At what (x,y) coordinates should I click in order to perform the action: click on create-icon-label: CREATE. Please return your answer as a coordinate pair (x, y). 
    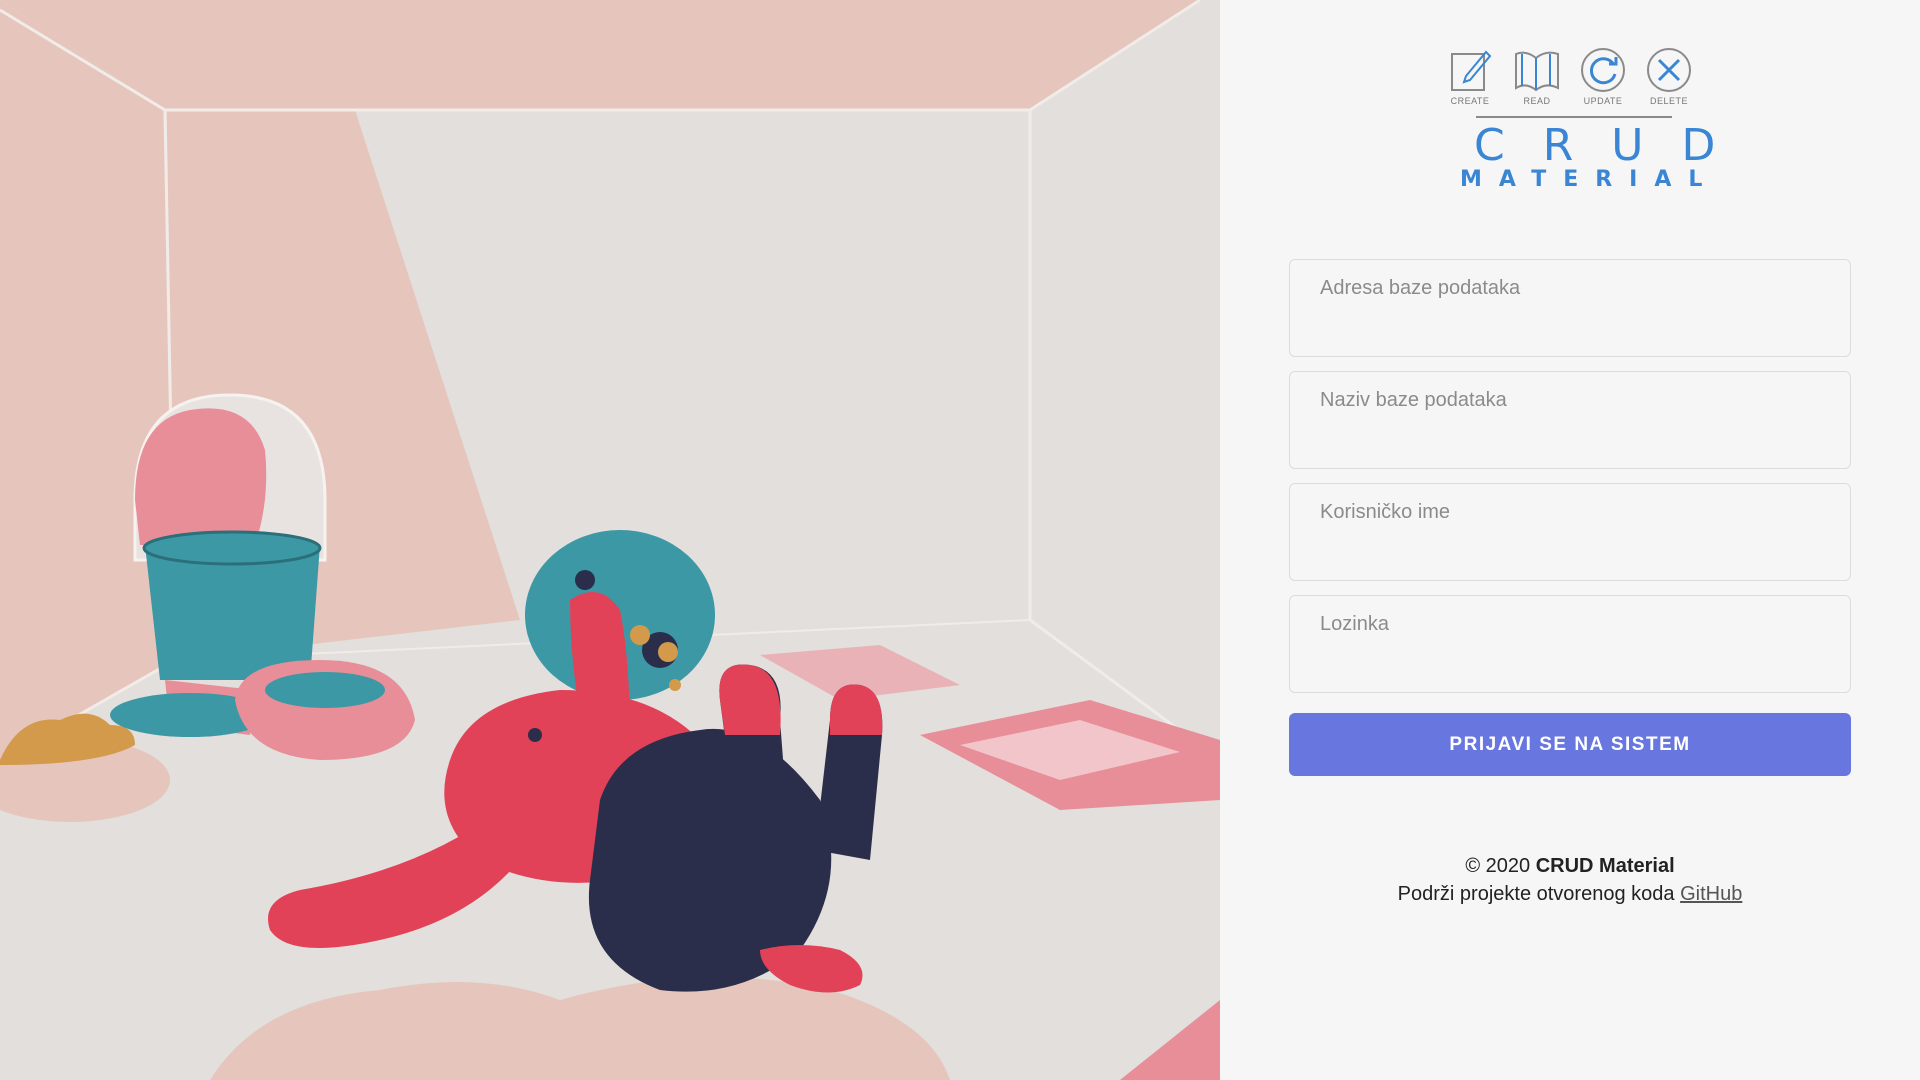
    Looking at the image, I should click on (1470, 101).